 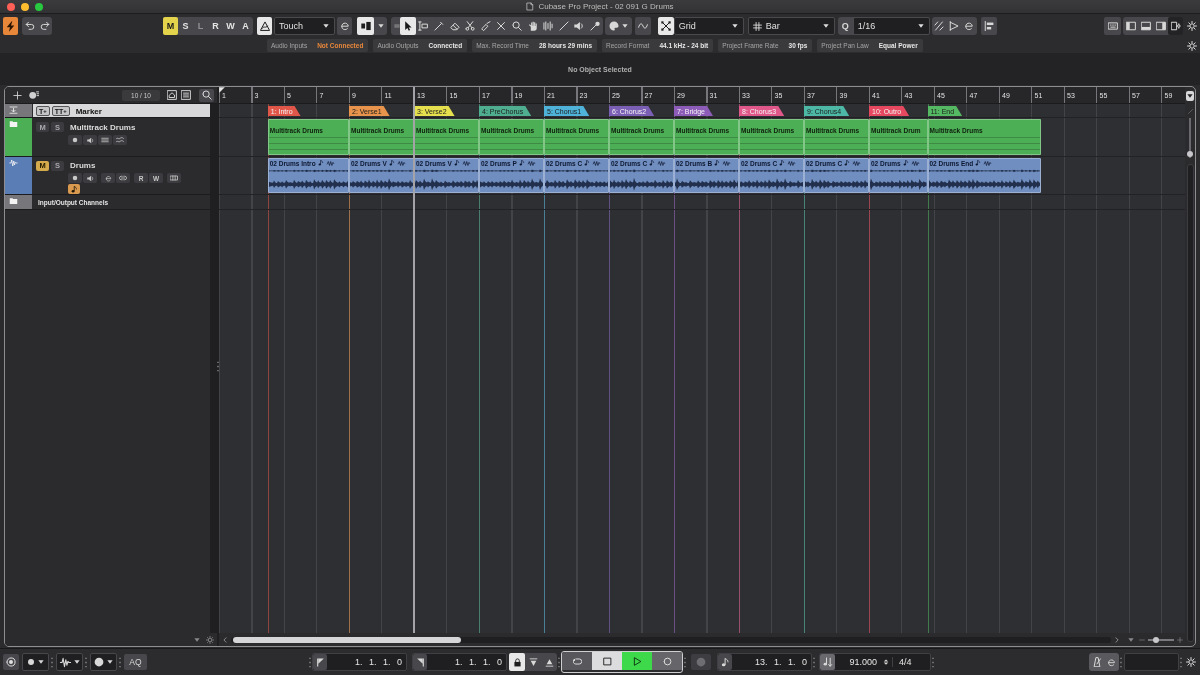 I want to click on track-name: Drums, so click(x=83, y=165).